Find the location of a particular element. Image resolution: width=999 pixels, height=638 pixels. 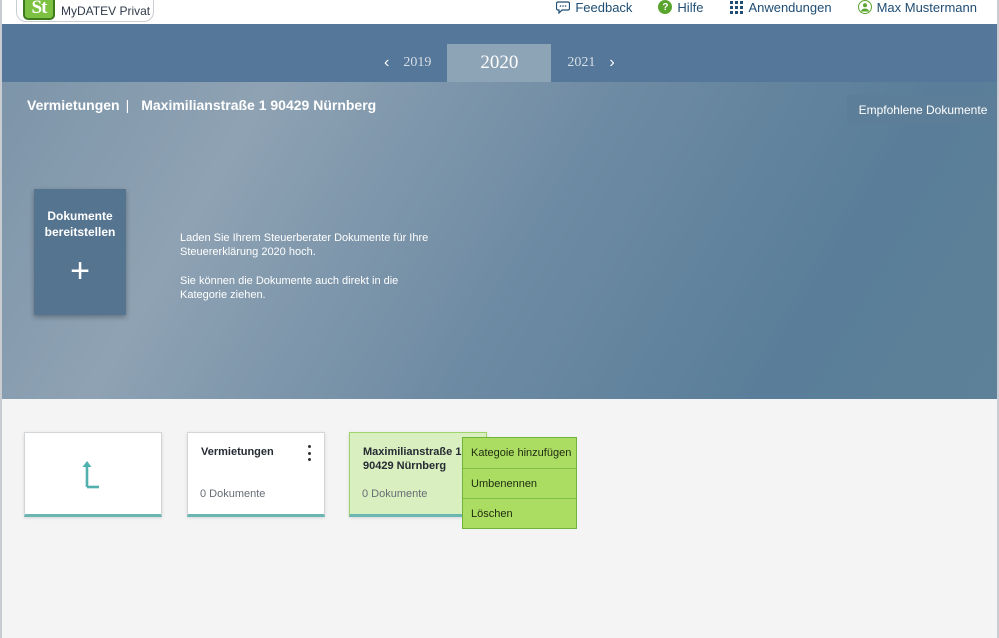

window-frame-left is located at coordinates (1, 319).